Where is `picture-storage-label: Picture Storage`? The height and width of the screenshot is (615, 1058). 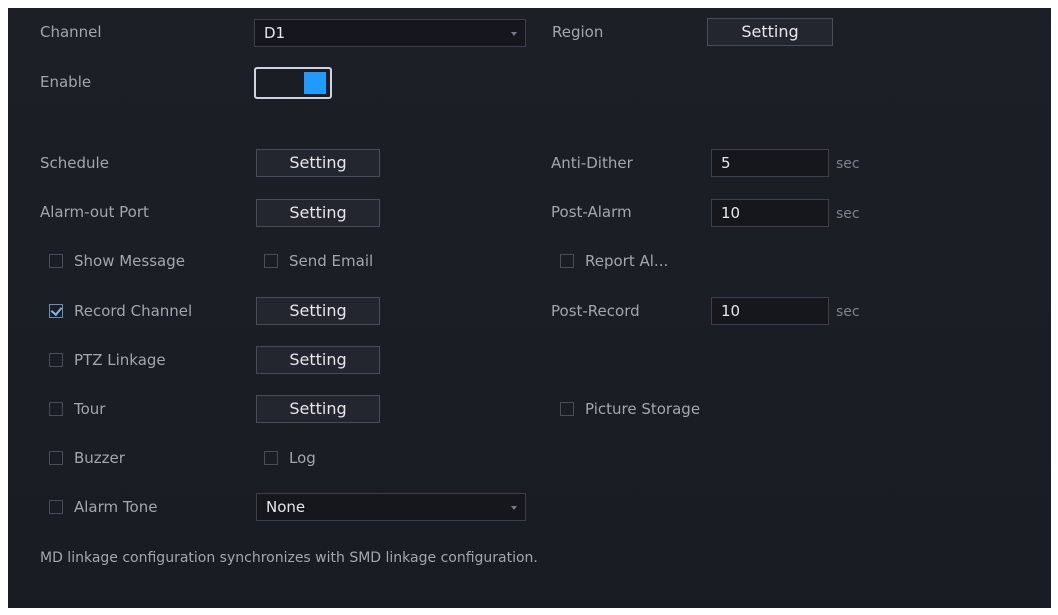 picture-storage-label: Picture Storage is located at coordinates (643, 409).